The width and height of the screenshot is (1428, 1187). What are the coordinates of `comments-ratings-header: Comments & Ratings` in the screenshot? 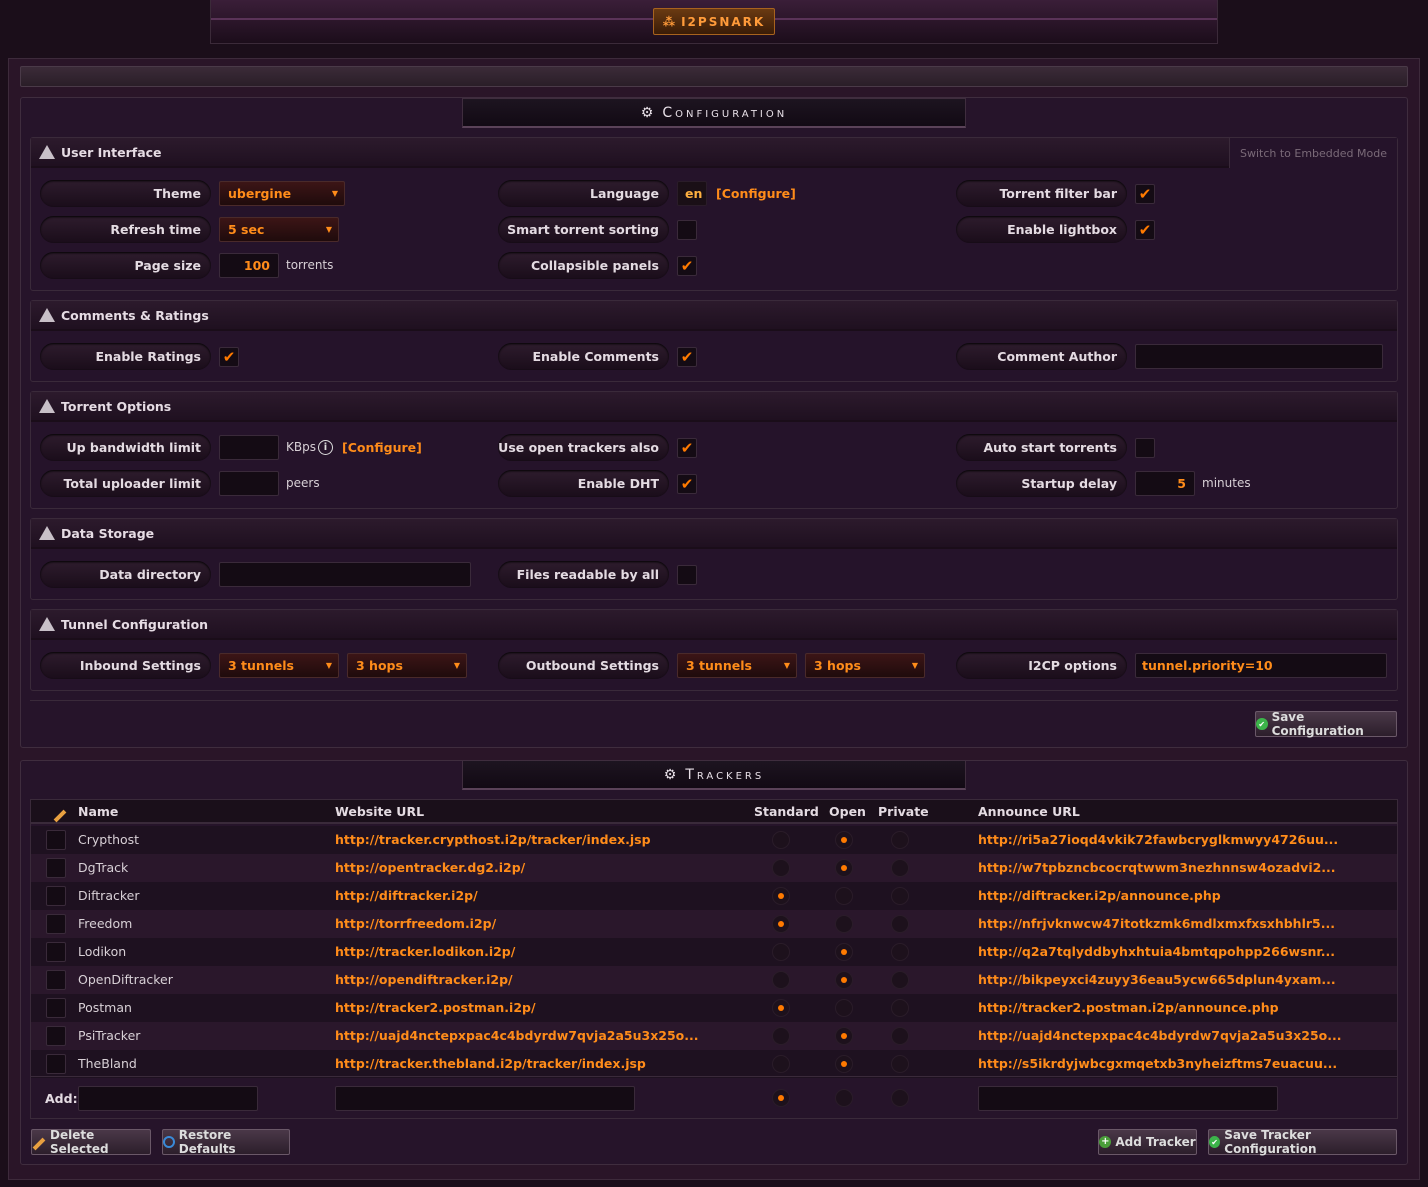 It's located at (714, 316).